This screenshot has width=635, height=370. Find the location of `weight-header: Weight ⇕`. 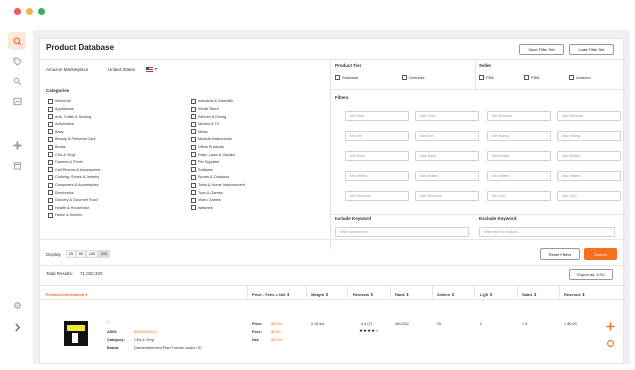

weight-header: Weight ⇕ is located at coordinates (320, 294).